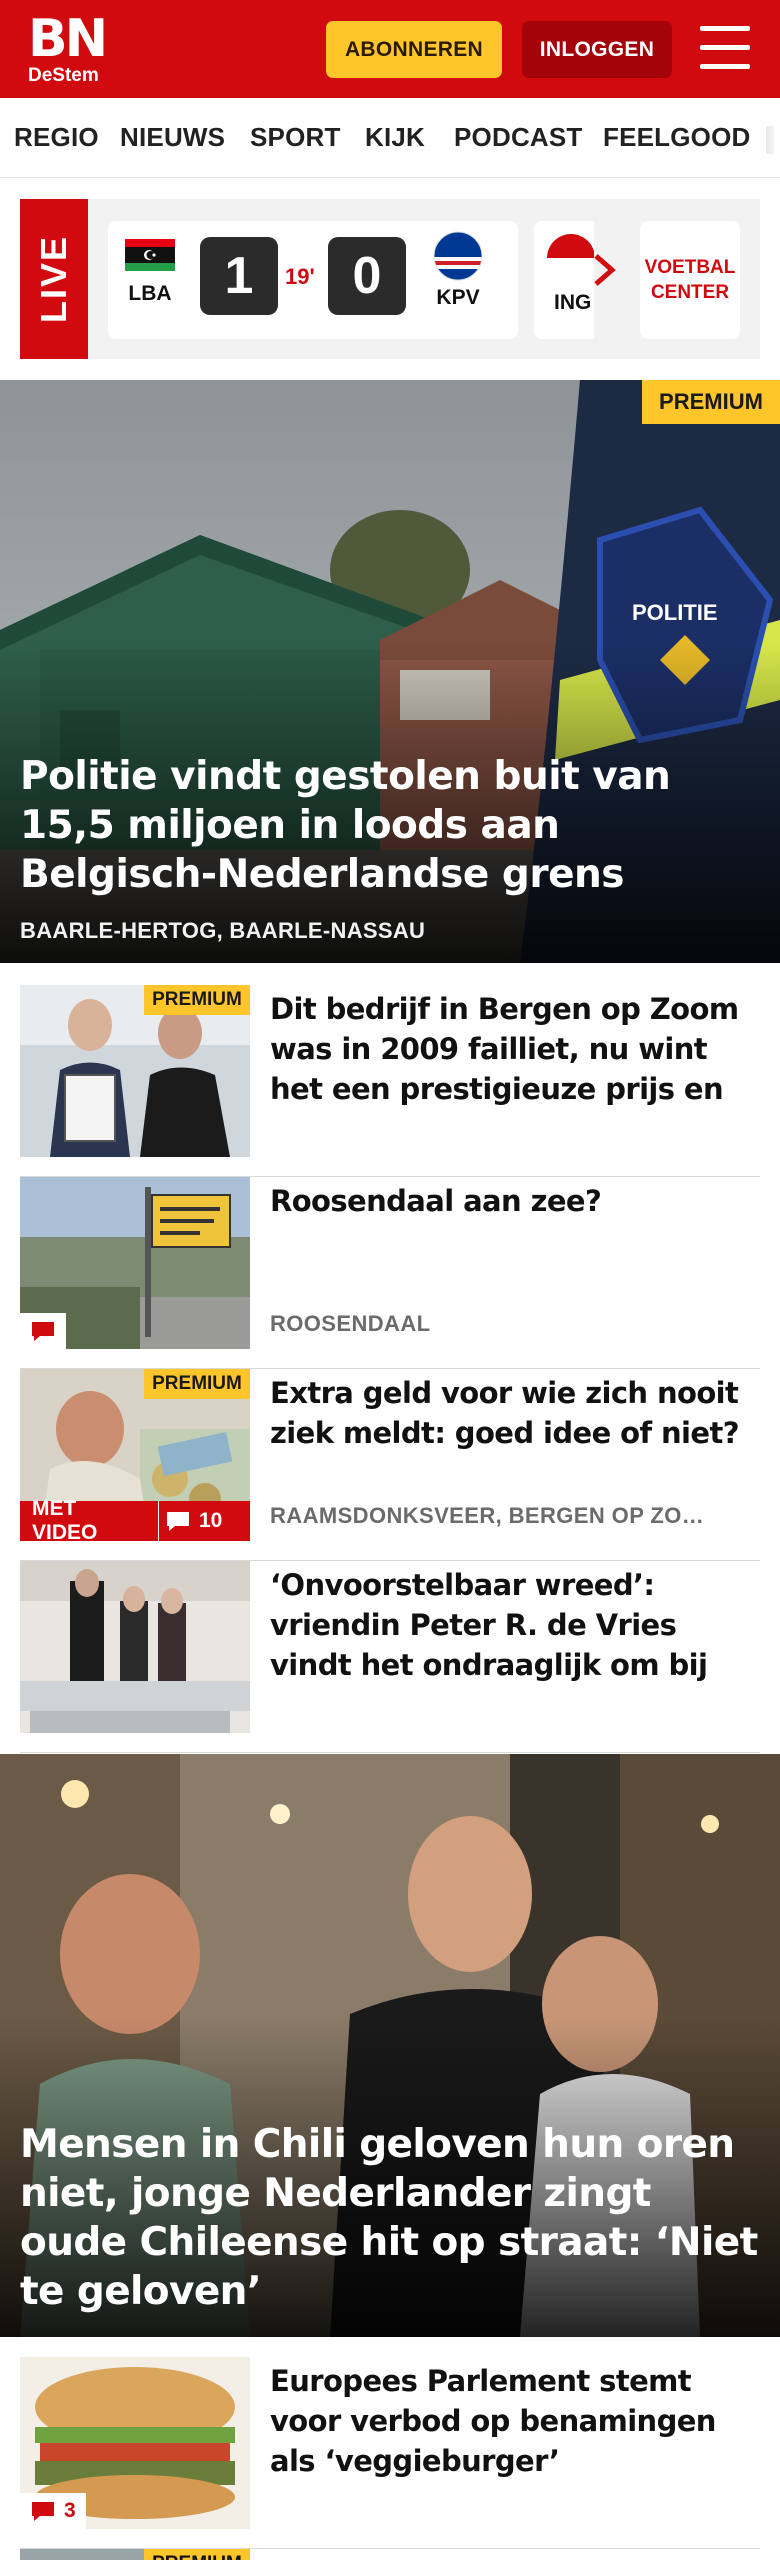 This screenshot has width=780, height=2560. I want to click on voetbal-center-line1: VOETBAL, so click(690, 267).